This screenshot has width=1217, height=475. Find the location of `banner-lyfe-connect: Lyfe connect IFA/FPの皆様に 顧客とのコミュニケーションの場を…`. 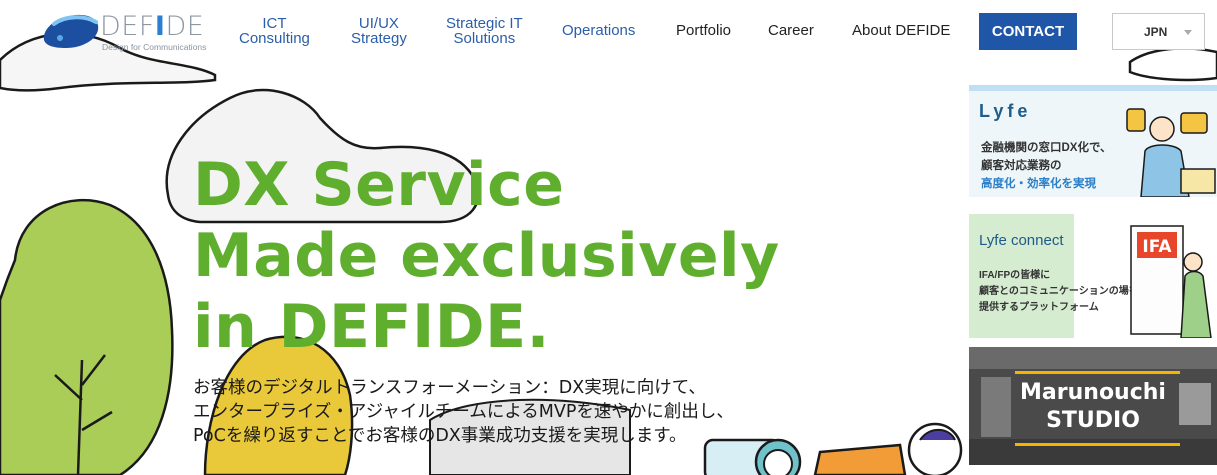

banner-lyfe-connect: Lyfe connect IFA/FPの皆様に 顧客とのコミュニケーションの場を… is located at coordinates (1093, 276).